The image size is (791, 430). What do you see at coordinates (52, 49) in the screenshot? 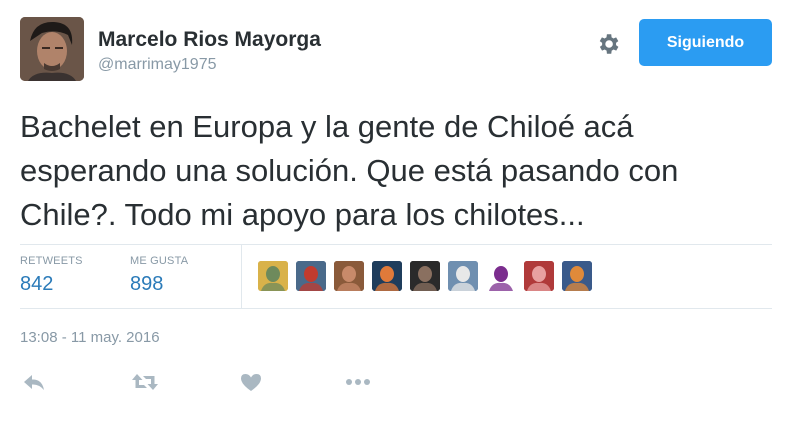
I see `avatar` at bounding box center [52, 49].